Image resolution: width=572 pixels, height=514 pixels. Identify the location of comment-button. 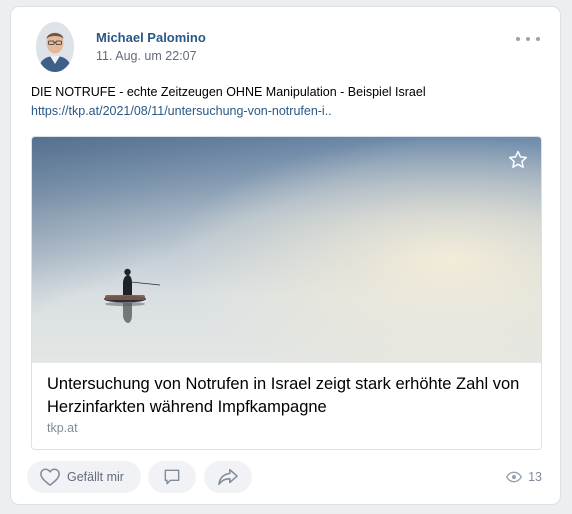
(172, 477).